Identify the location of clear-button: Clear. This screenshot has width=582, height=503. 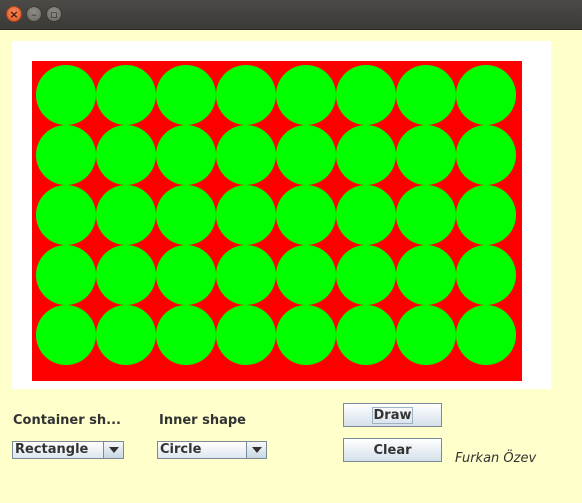
(392, 450).